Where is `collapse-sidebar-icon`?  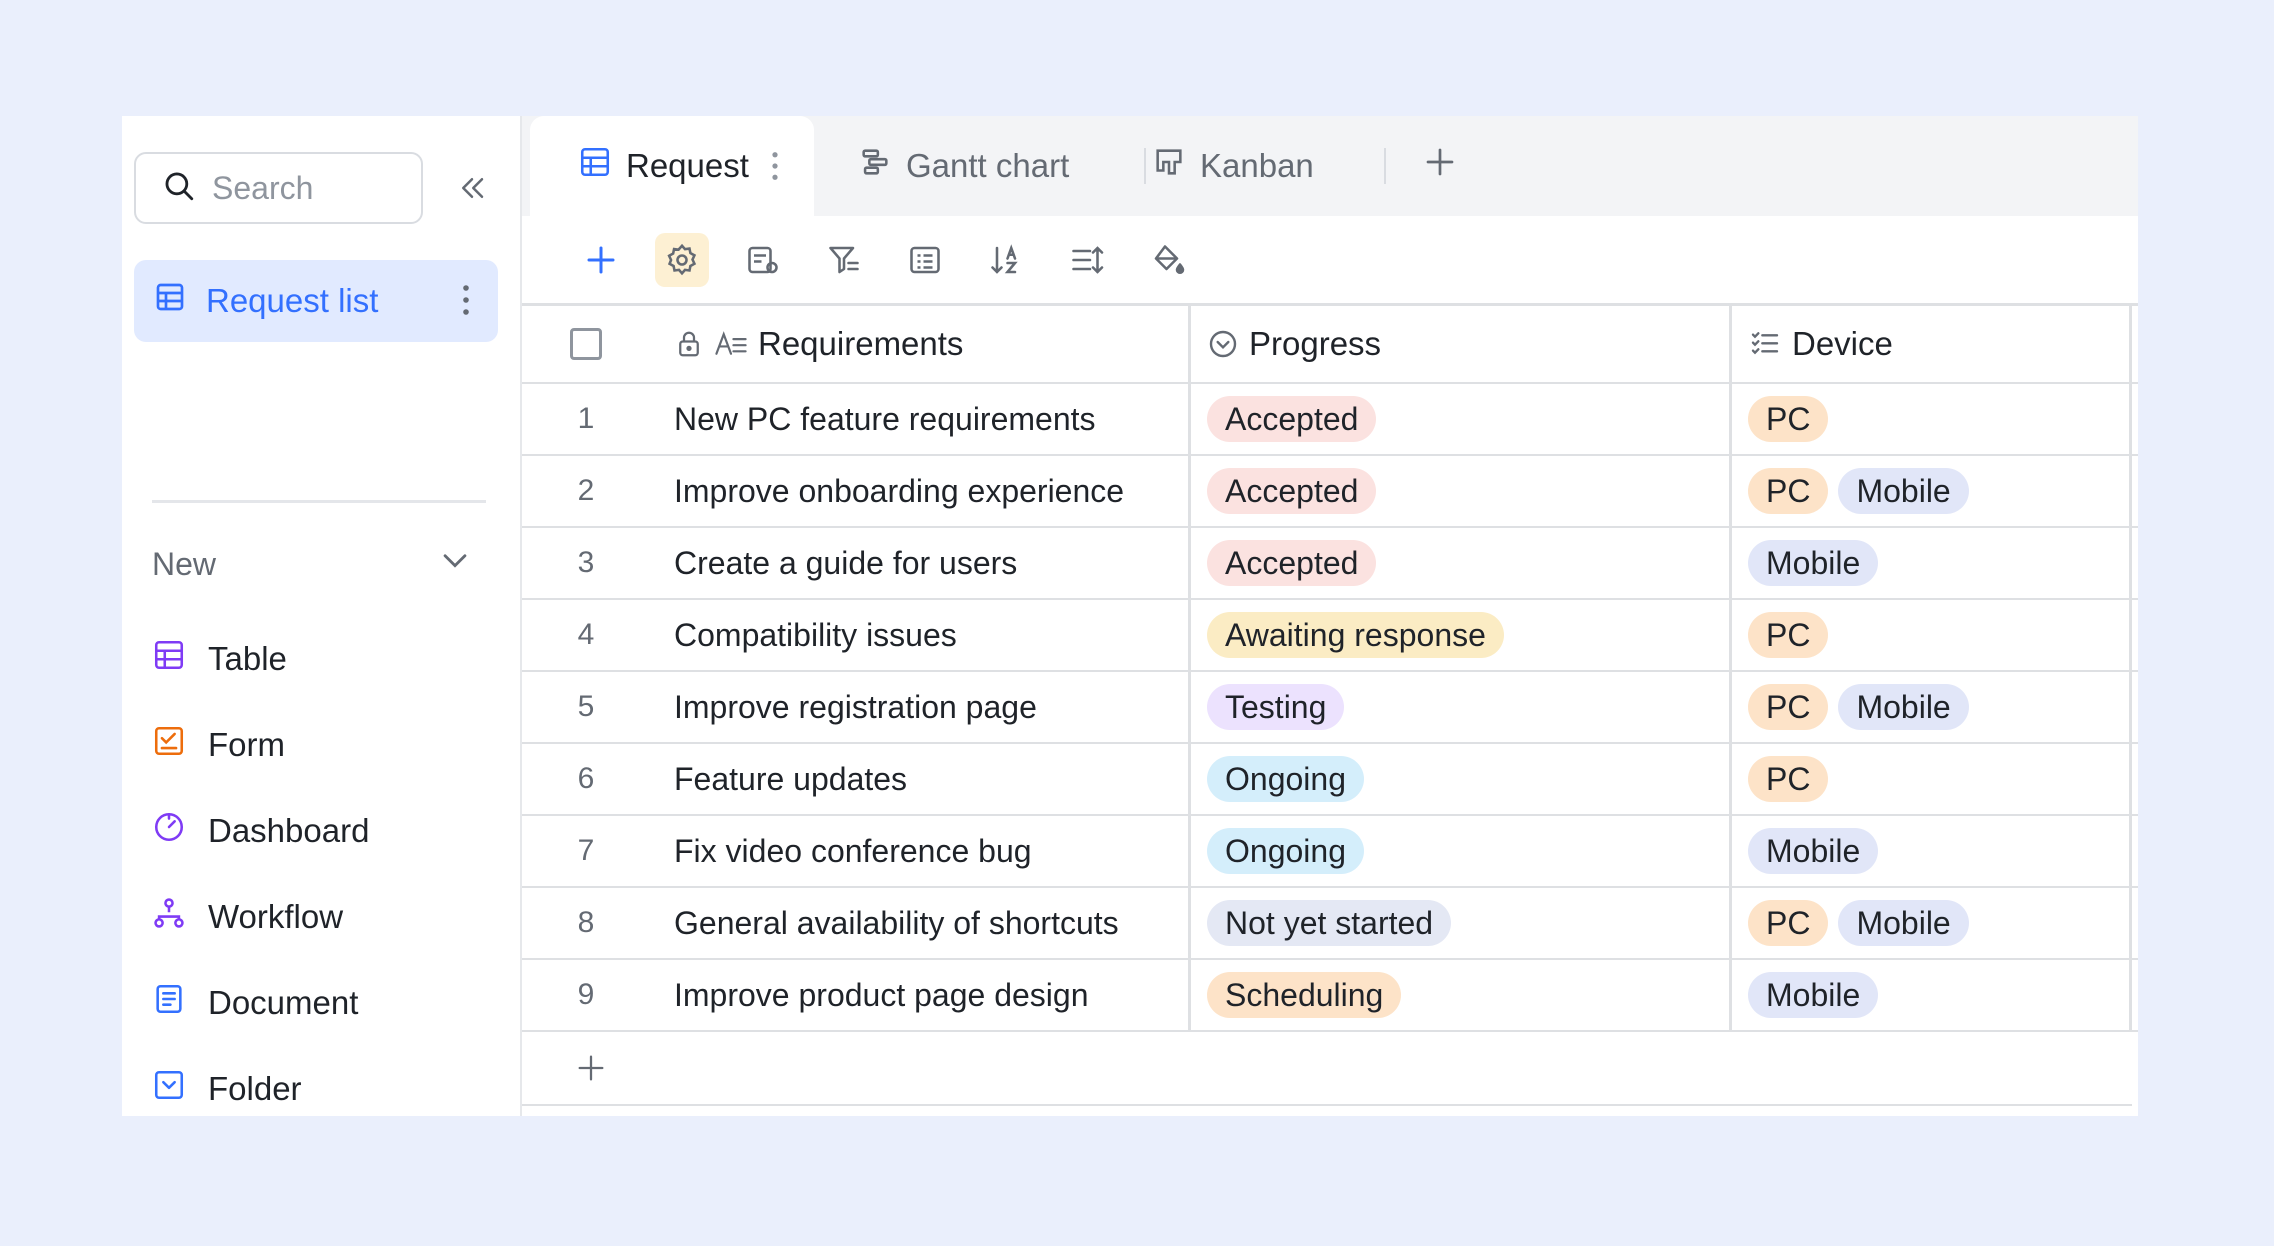
collapse-sidebar-icon is located at coordinates (472, 188).